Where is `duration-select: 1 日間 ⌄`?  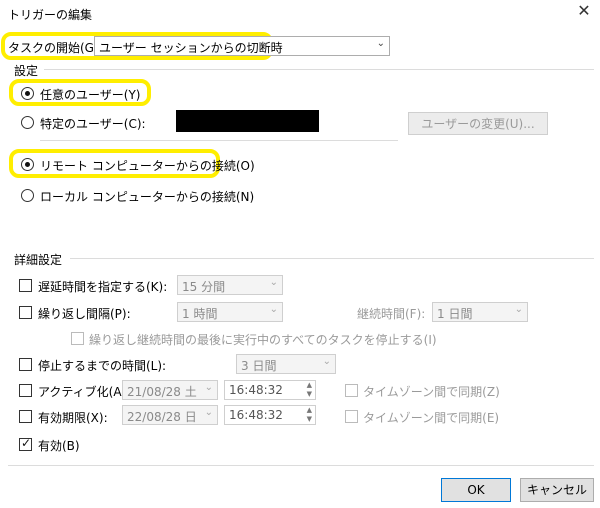 duration-select: 1 日間 ⌄ is located at coordinates (480, 312).